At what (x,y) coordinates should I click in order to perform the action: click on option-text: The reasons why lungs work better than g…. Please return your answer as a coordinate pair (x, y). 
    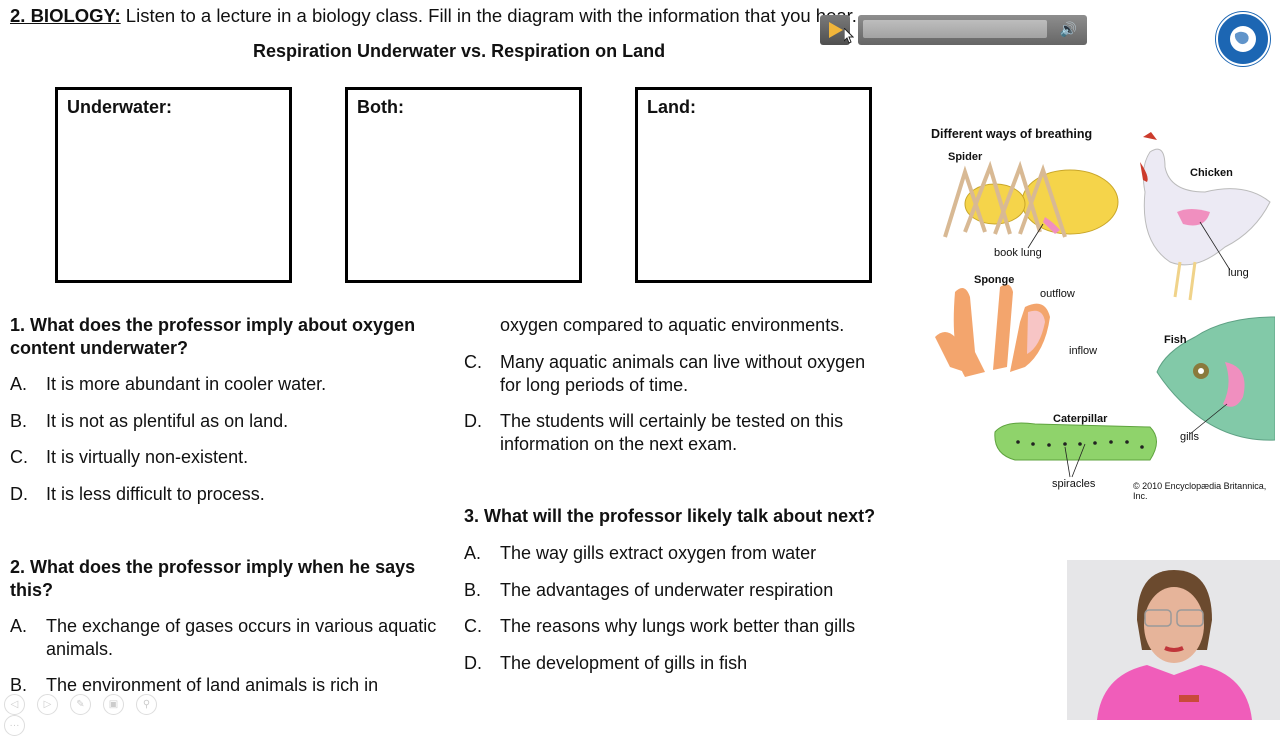
    Looking at the image, I should click on (678, 626).